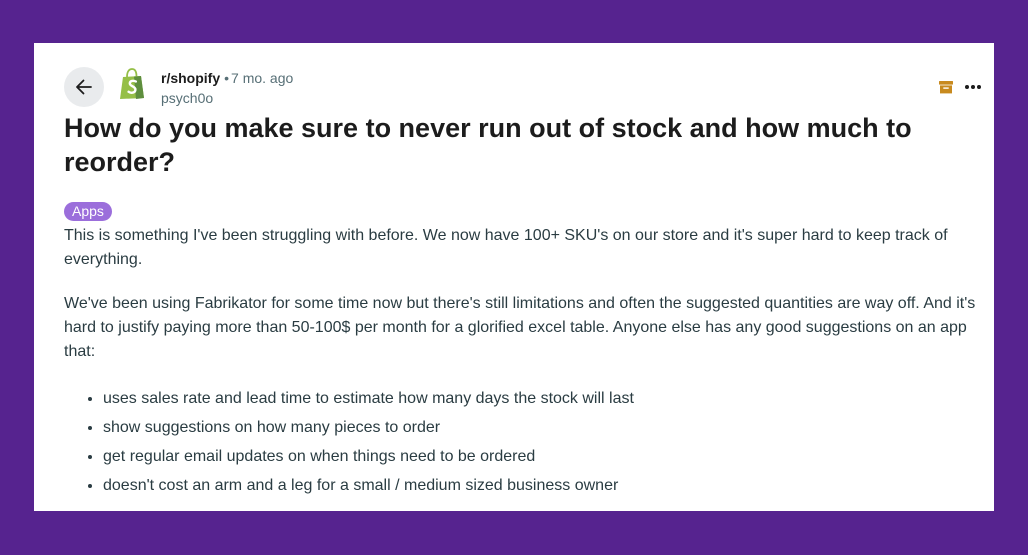  I want to click on post-meta: r/shopify • 7 mo. ago psych0o, so click(227, 88).